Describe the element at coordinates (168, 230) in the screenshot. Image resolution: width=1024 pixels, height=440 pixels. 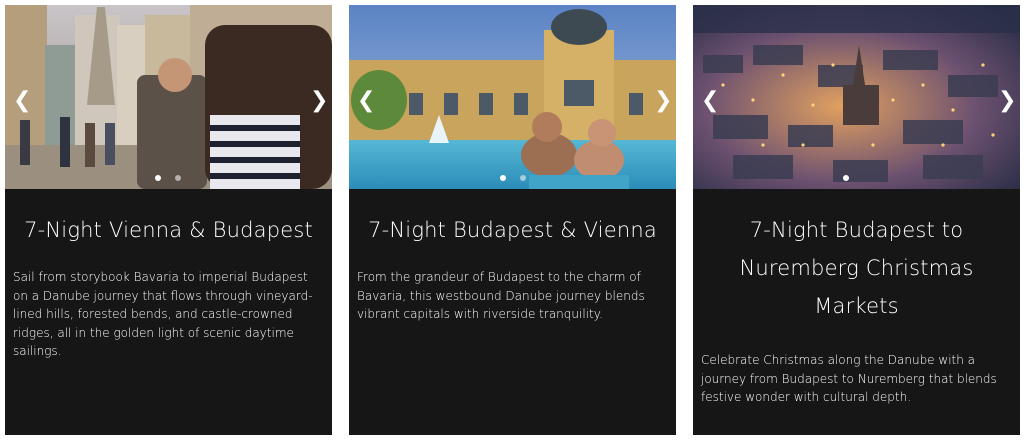
I see `card-title: 7-Night Vienna & Budapest` at that location.